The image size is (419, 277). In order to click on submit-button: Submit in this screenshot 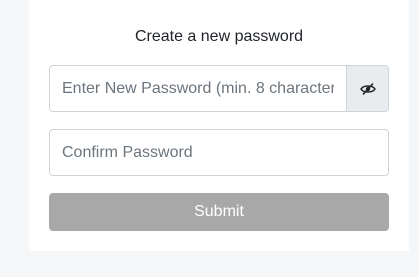, I will do `click(219, 212)`.